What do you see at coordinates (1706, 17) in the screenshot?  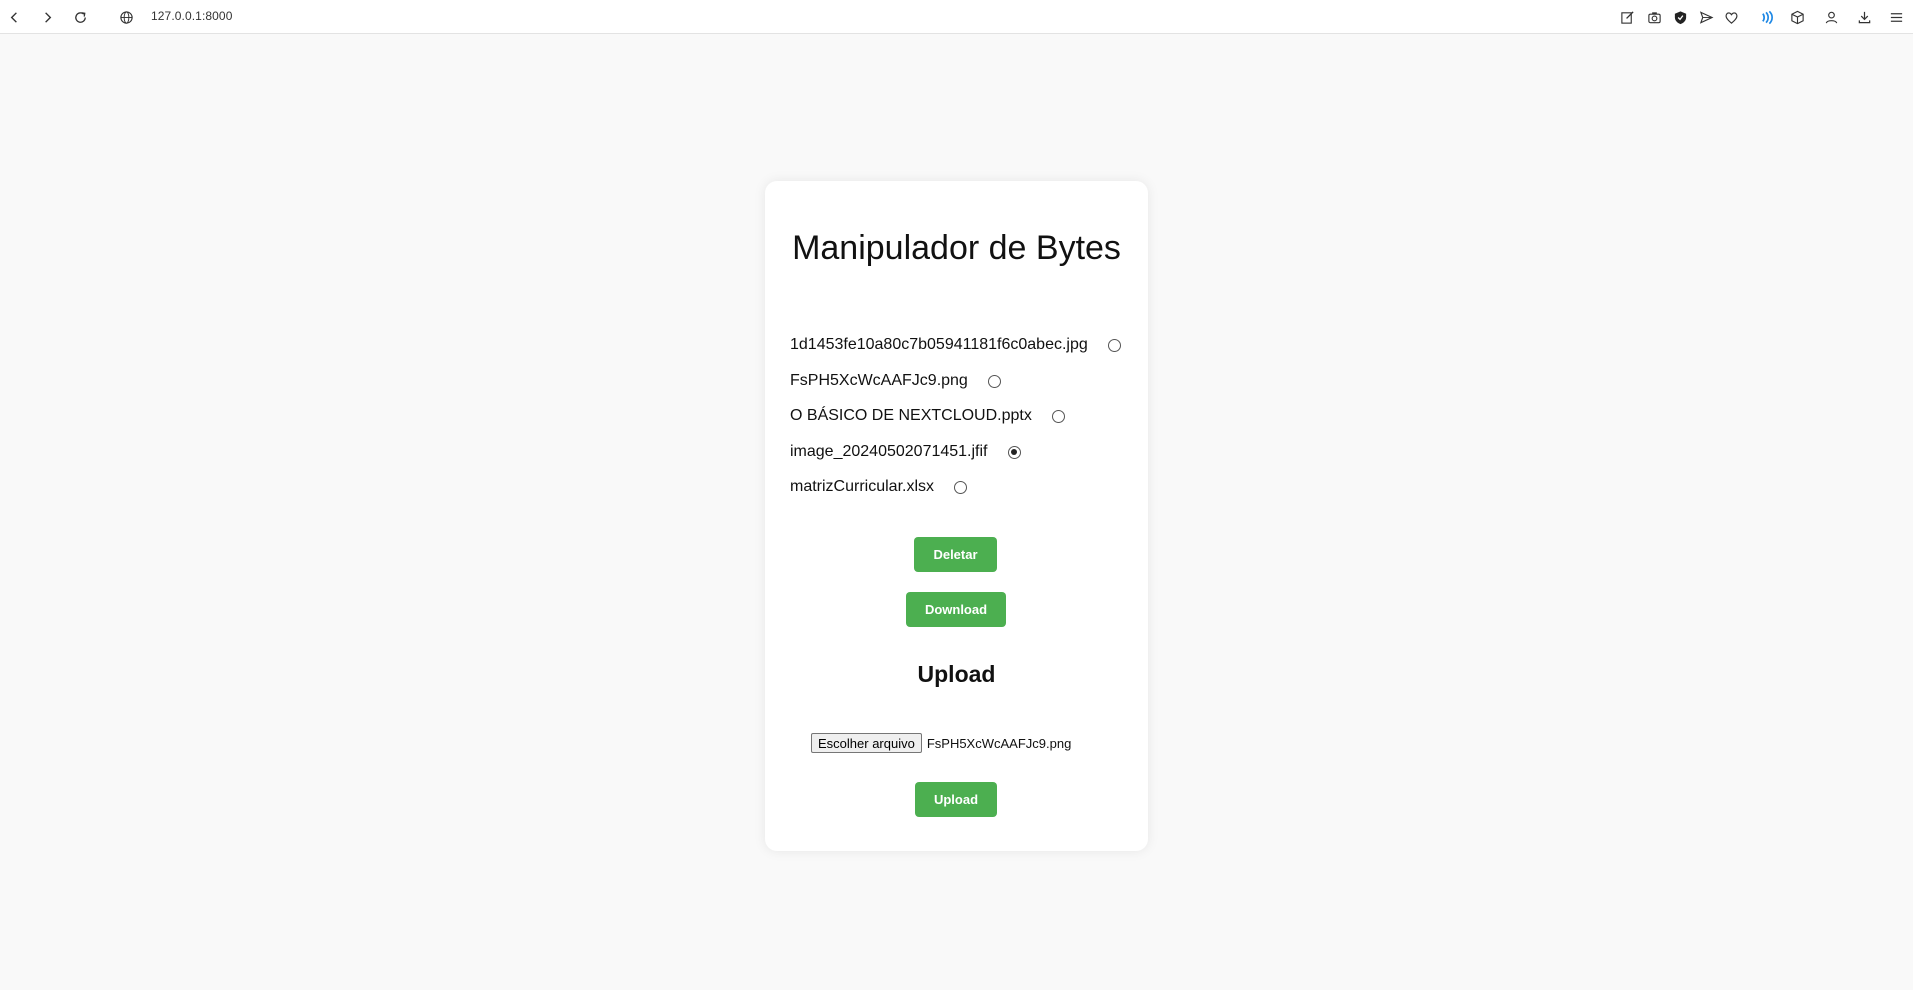 I see `send-icon` at bounding box center [1706, 17].